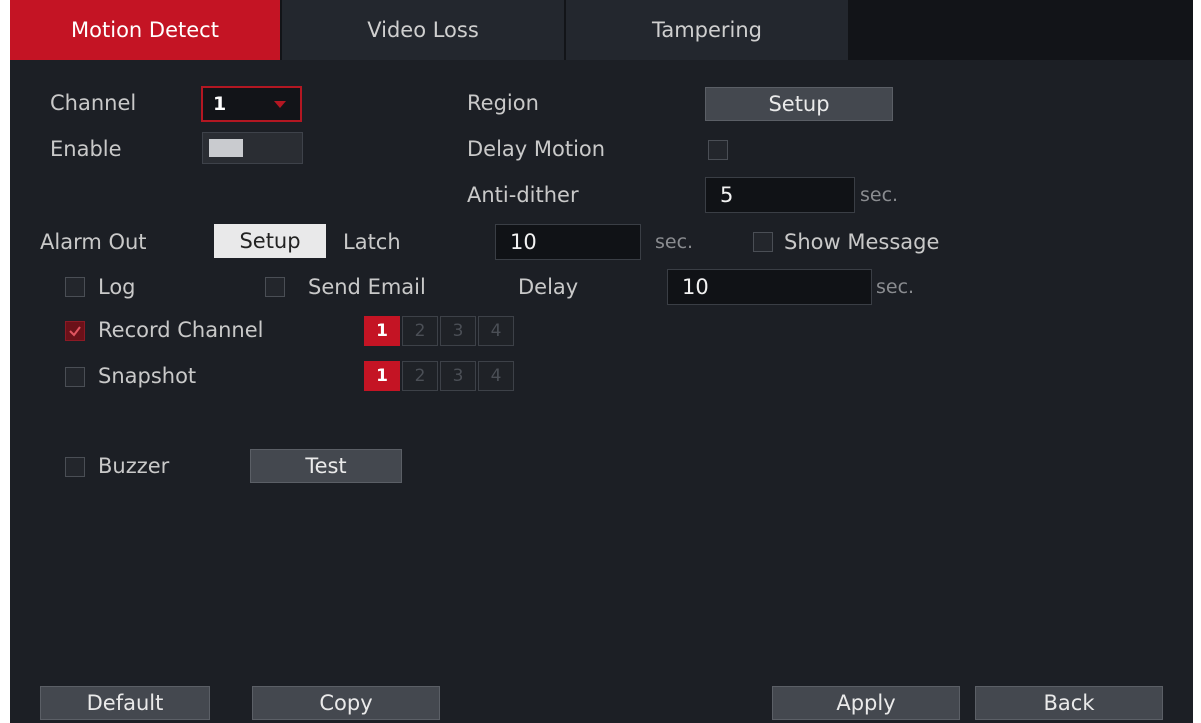 The height and width of the screenshot is (723, 1201). Describe the element at coordinates (326, 466) in the screenshot. I see `buzzer-test-button: Test` at that location.